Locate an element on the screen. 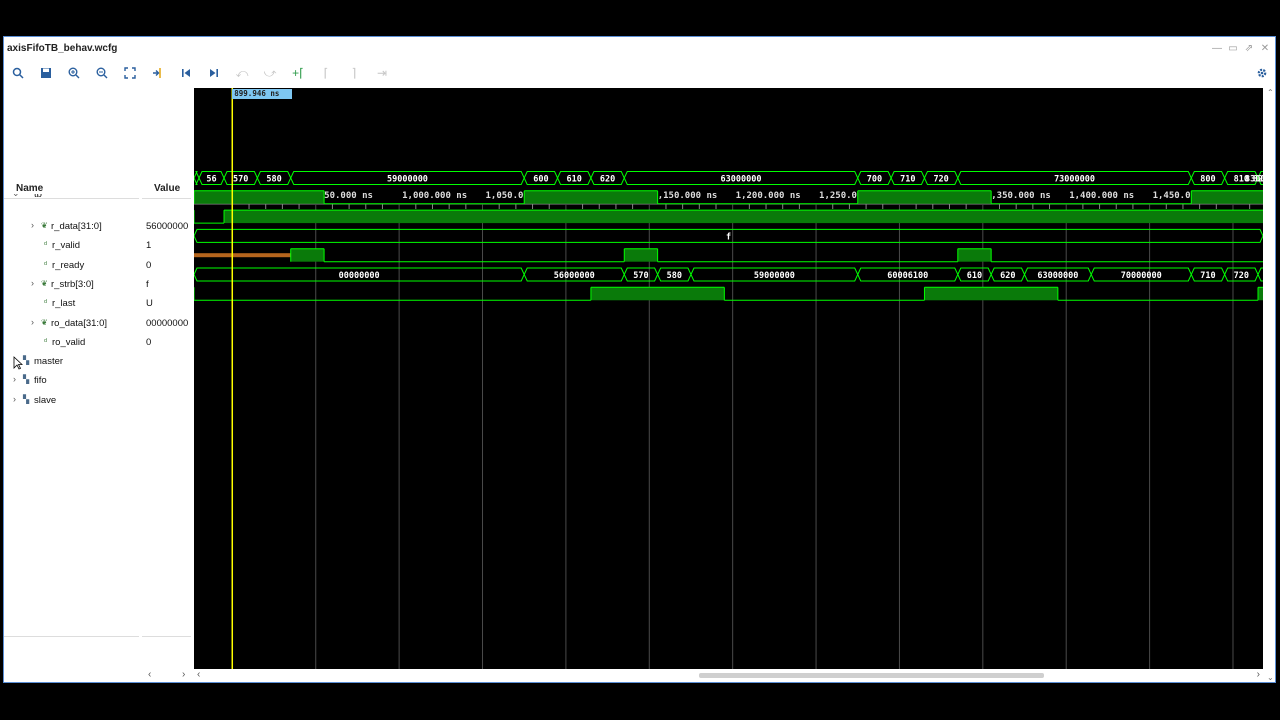 The height and width of the screenshot is (720, 1280). signal-value: 1 is located at coordinates (149, 246).